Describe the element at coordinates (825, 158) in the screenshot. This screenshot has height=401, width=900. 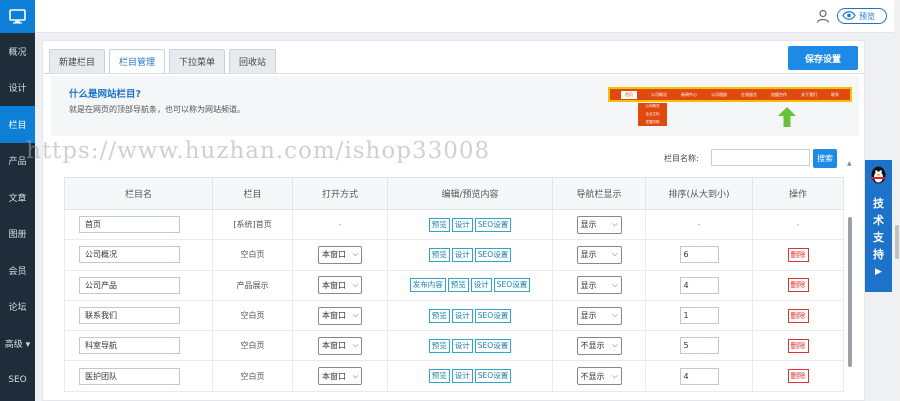
I see `search-button: 搜索` at that location.